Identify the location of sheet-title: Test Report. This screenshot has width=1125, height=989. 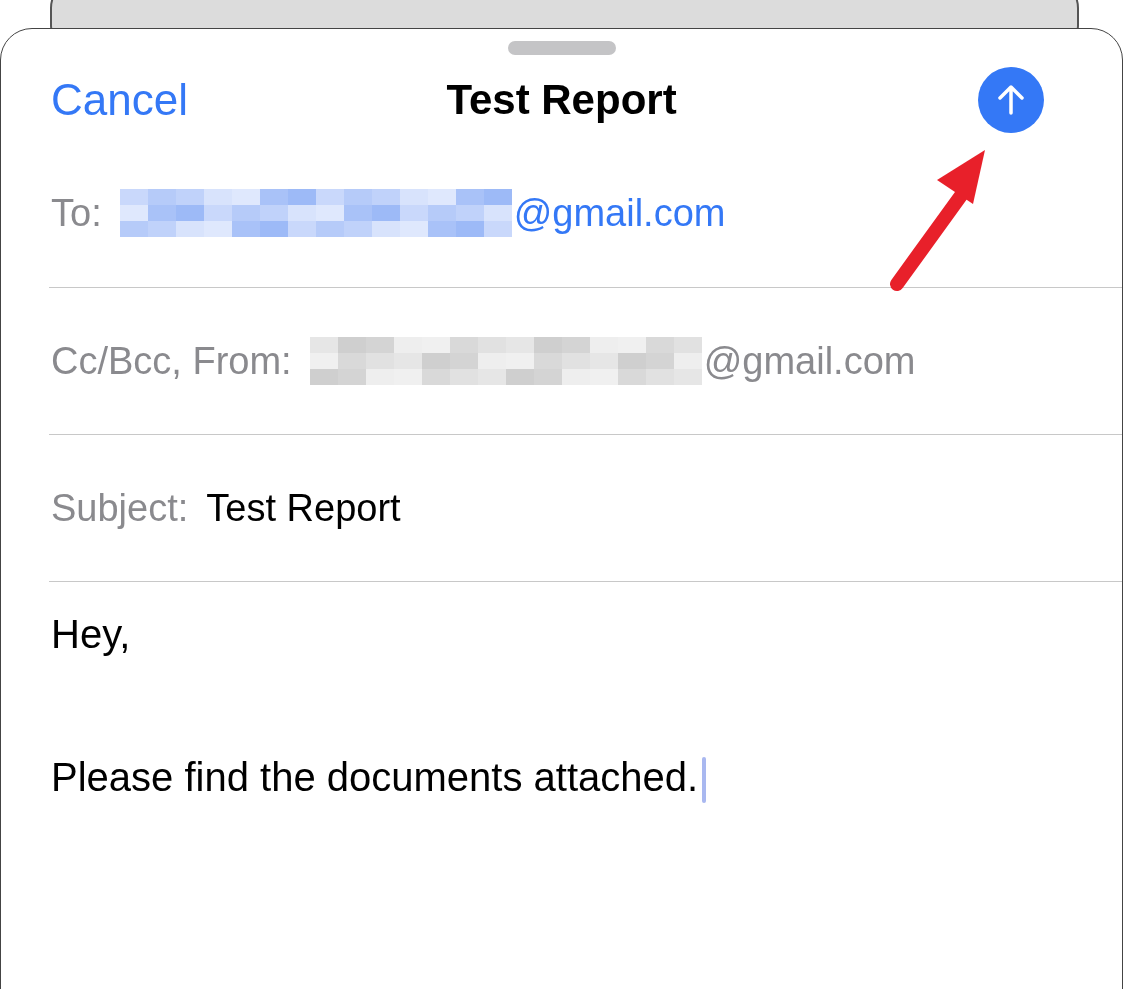
(561, 100).